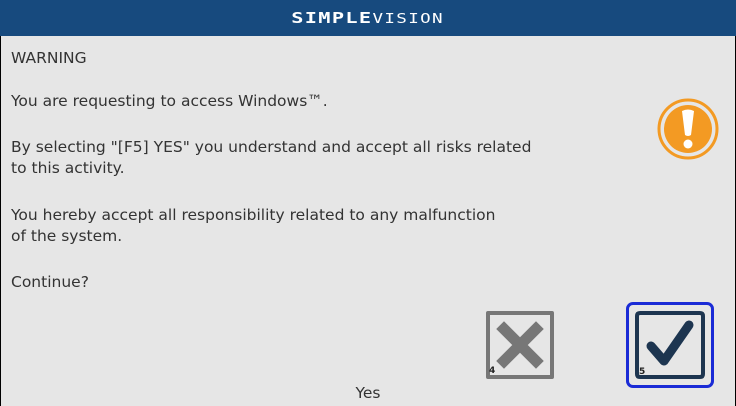 This screenshot has height=406, width=736. Describe the element at coordinates (408, 19) in the screenshot. I see `brand-lower: VISION` at that location.